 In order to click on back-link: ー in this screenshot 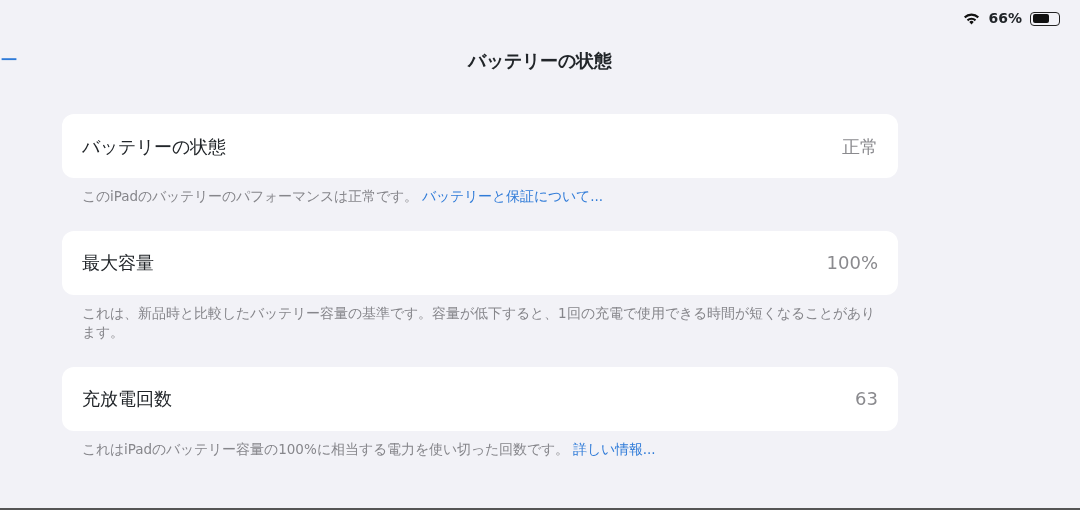, I will do `click(9, 59)`.